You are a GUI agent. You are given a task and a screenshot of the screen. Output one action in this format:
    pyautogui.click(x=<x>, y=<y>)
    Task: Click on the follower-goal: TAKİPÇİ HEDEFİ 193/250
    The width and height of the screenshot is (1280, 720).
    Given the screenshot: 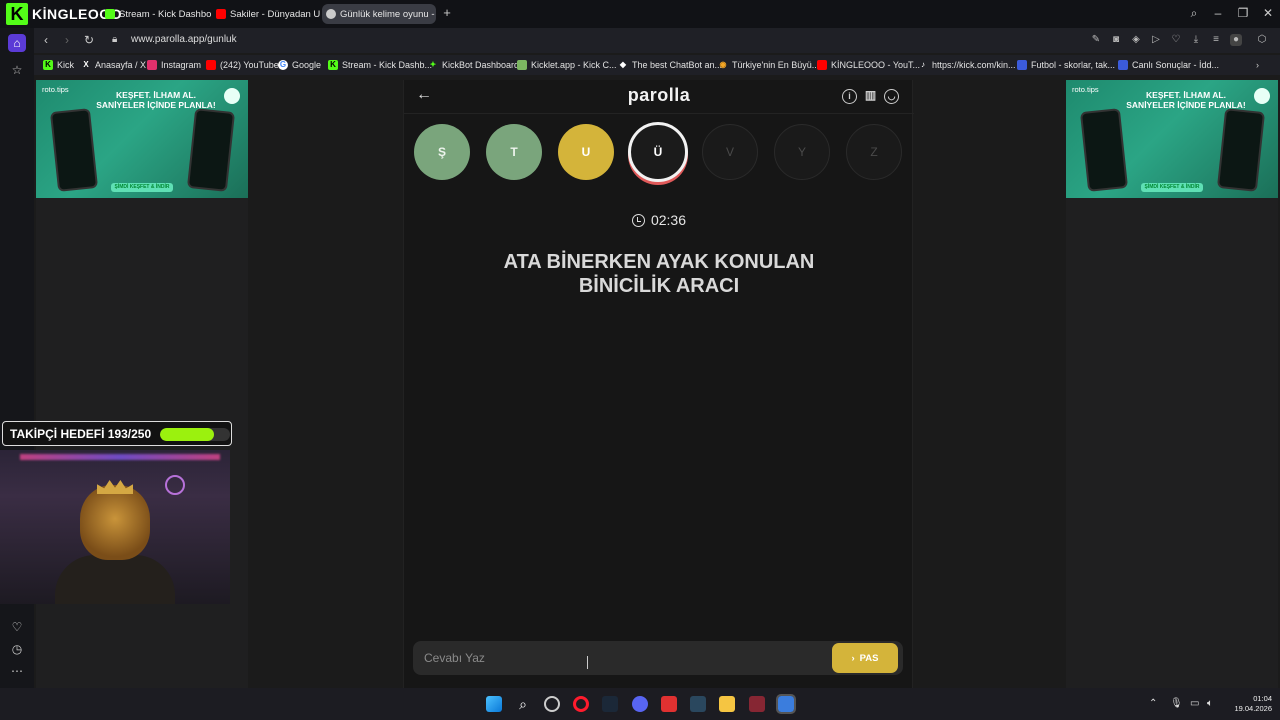 What is the action you would take?
    pyautogui.click(x=117, y=433)
    